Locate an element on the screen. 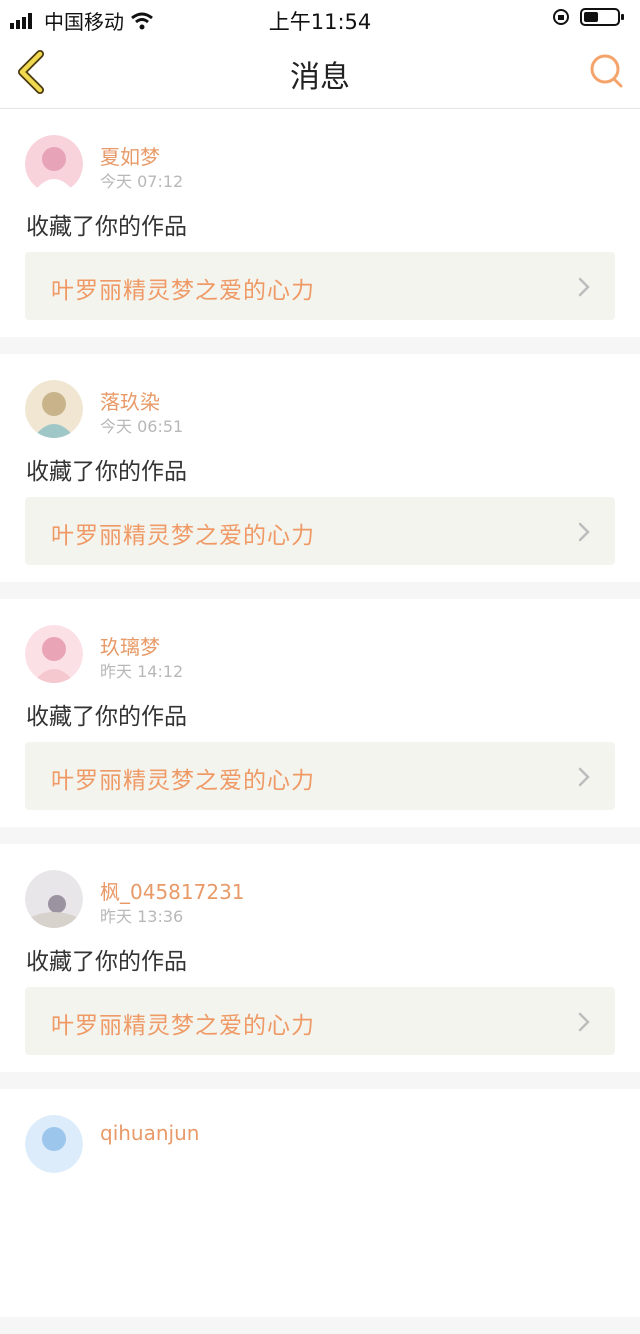  user-name: 夏如梦 is located at coordinates (130, 155).